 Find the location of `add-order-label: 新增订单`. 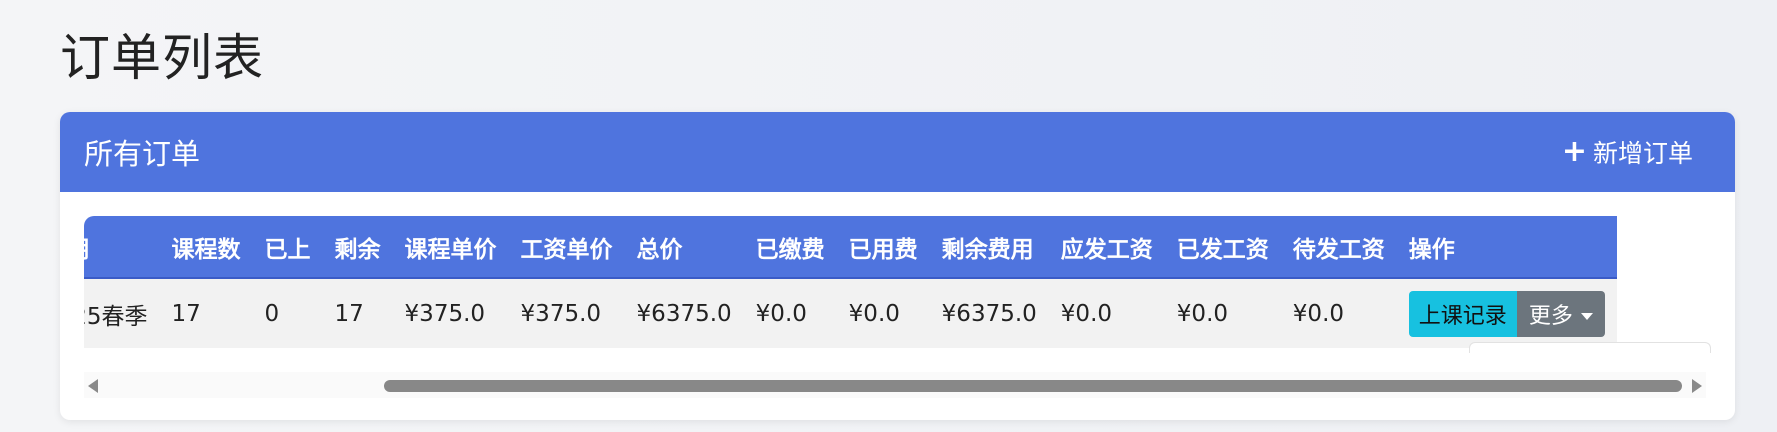

add-order-label: 新增订单 is located at coordinates (1642, 153).